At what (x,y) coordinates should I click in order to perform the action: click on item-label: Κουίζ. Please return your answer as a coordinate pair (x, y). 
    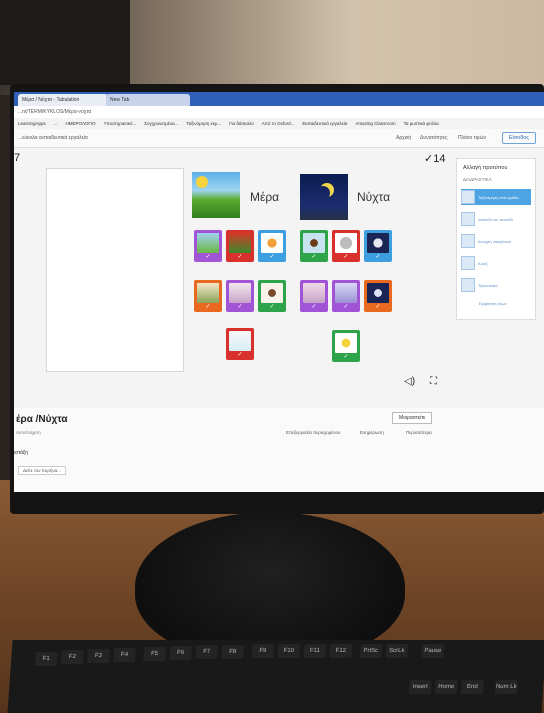
    Looking at the image, I should click on (483, 263).